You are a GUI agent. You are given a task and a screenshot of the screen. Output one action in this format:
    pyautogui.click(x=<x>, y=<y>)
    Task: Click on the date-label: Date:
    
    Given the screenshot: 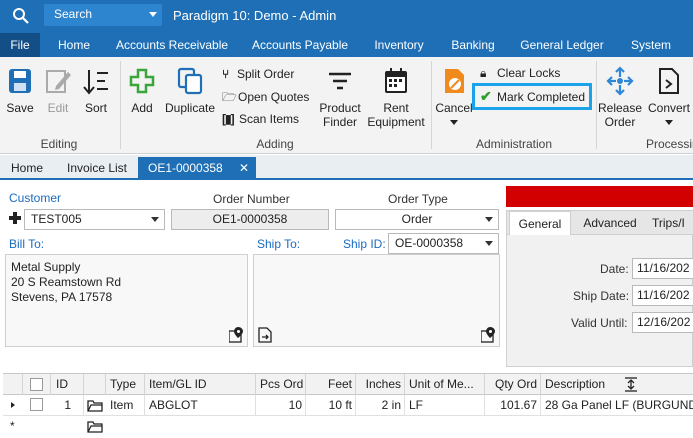 What is the action you would take?
    pyautogui.click(x=614, y=269)
    